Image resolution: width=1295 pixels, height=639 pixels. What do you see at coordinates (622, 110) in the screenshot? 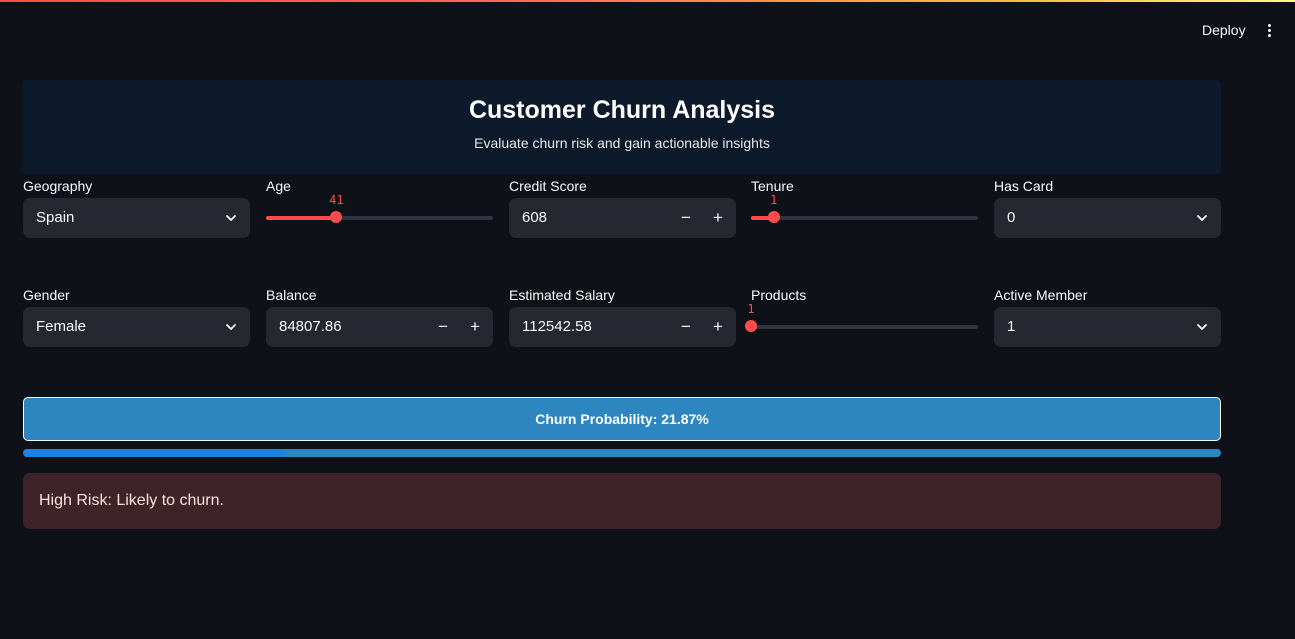
I see `page-title: Customer Churn Analysis` at bounding box center [622, 110].